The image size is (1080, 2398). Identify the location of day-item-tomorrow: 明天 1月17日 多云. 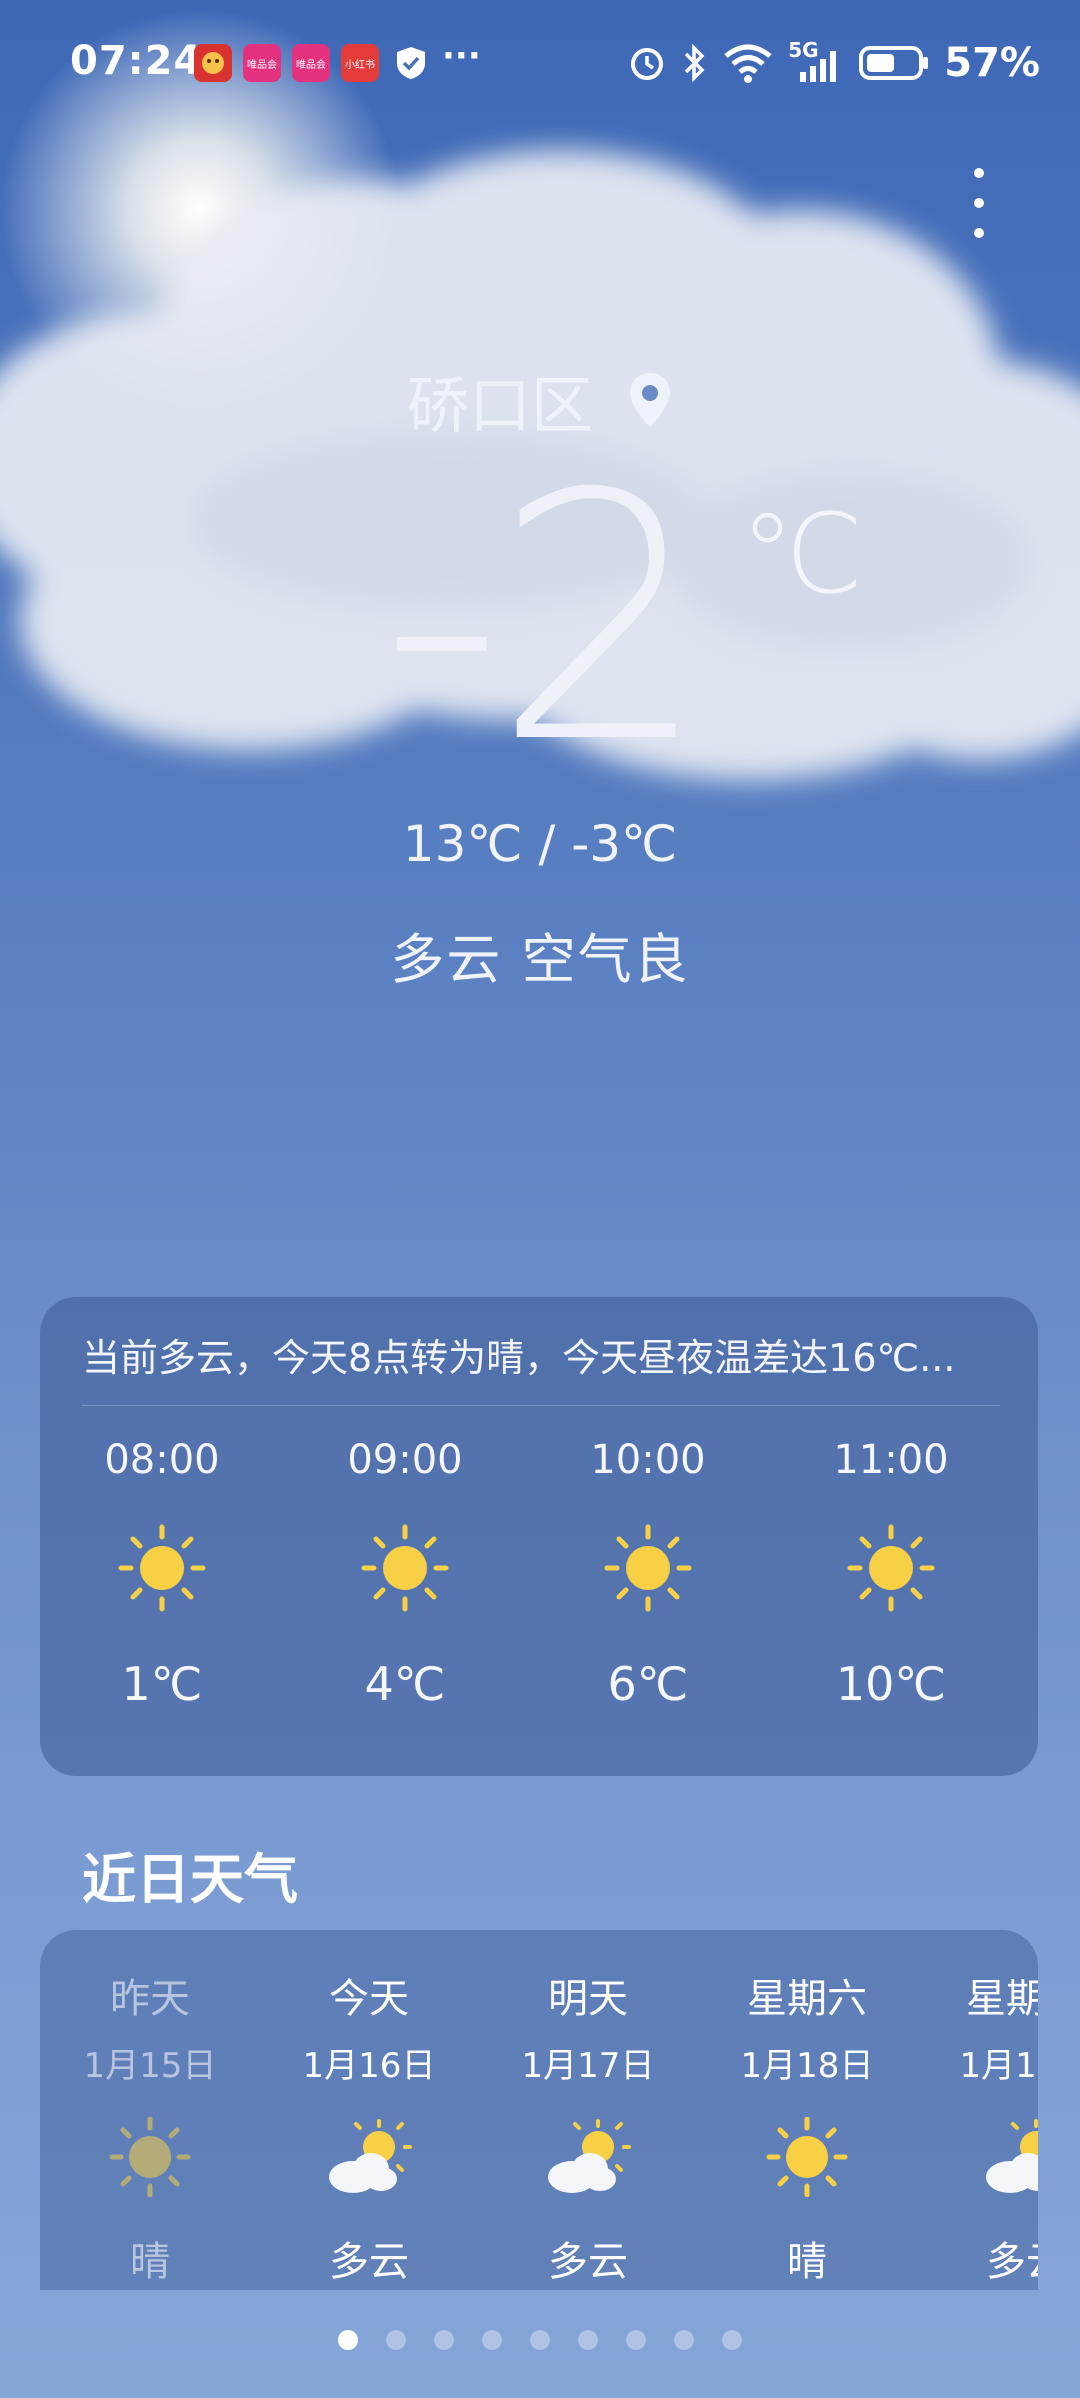
(588, 2126).